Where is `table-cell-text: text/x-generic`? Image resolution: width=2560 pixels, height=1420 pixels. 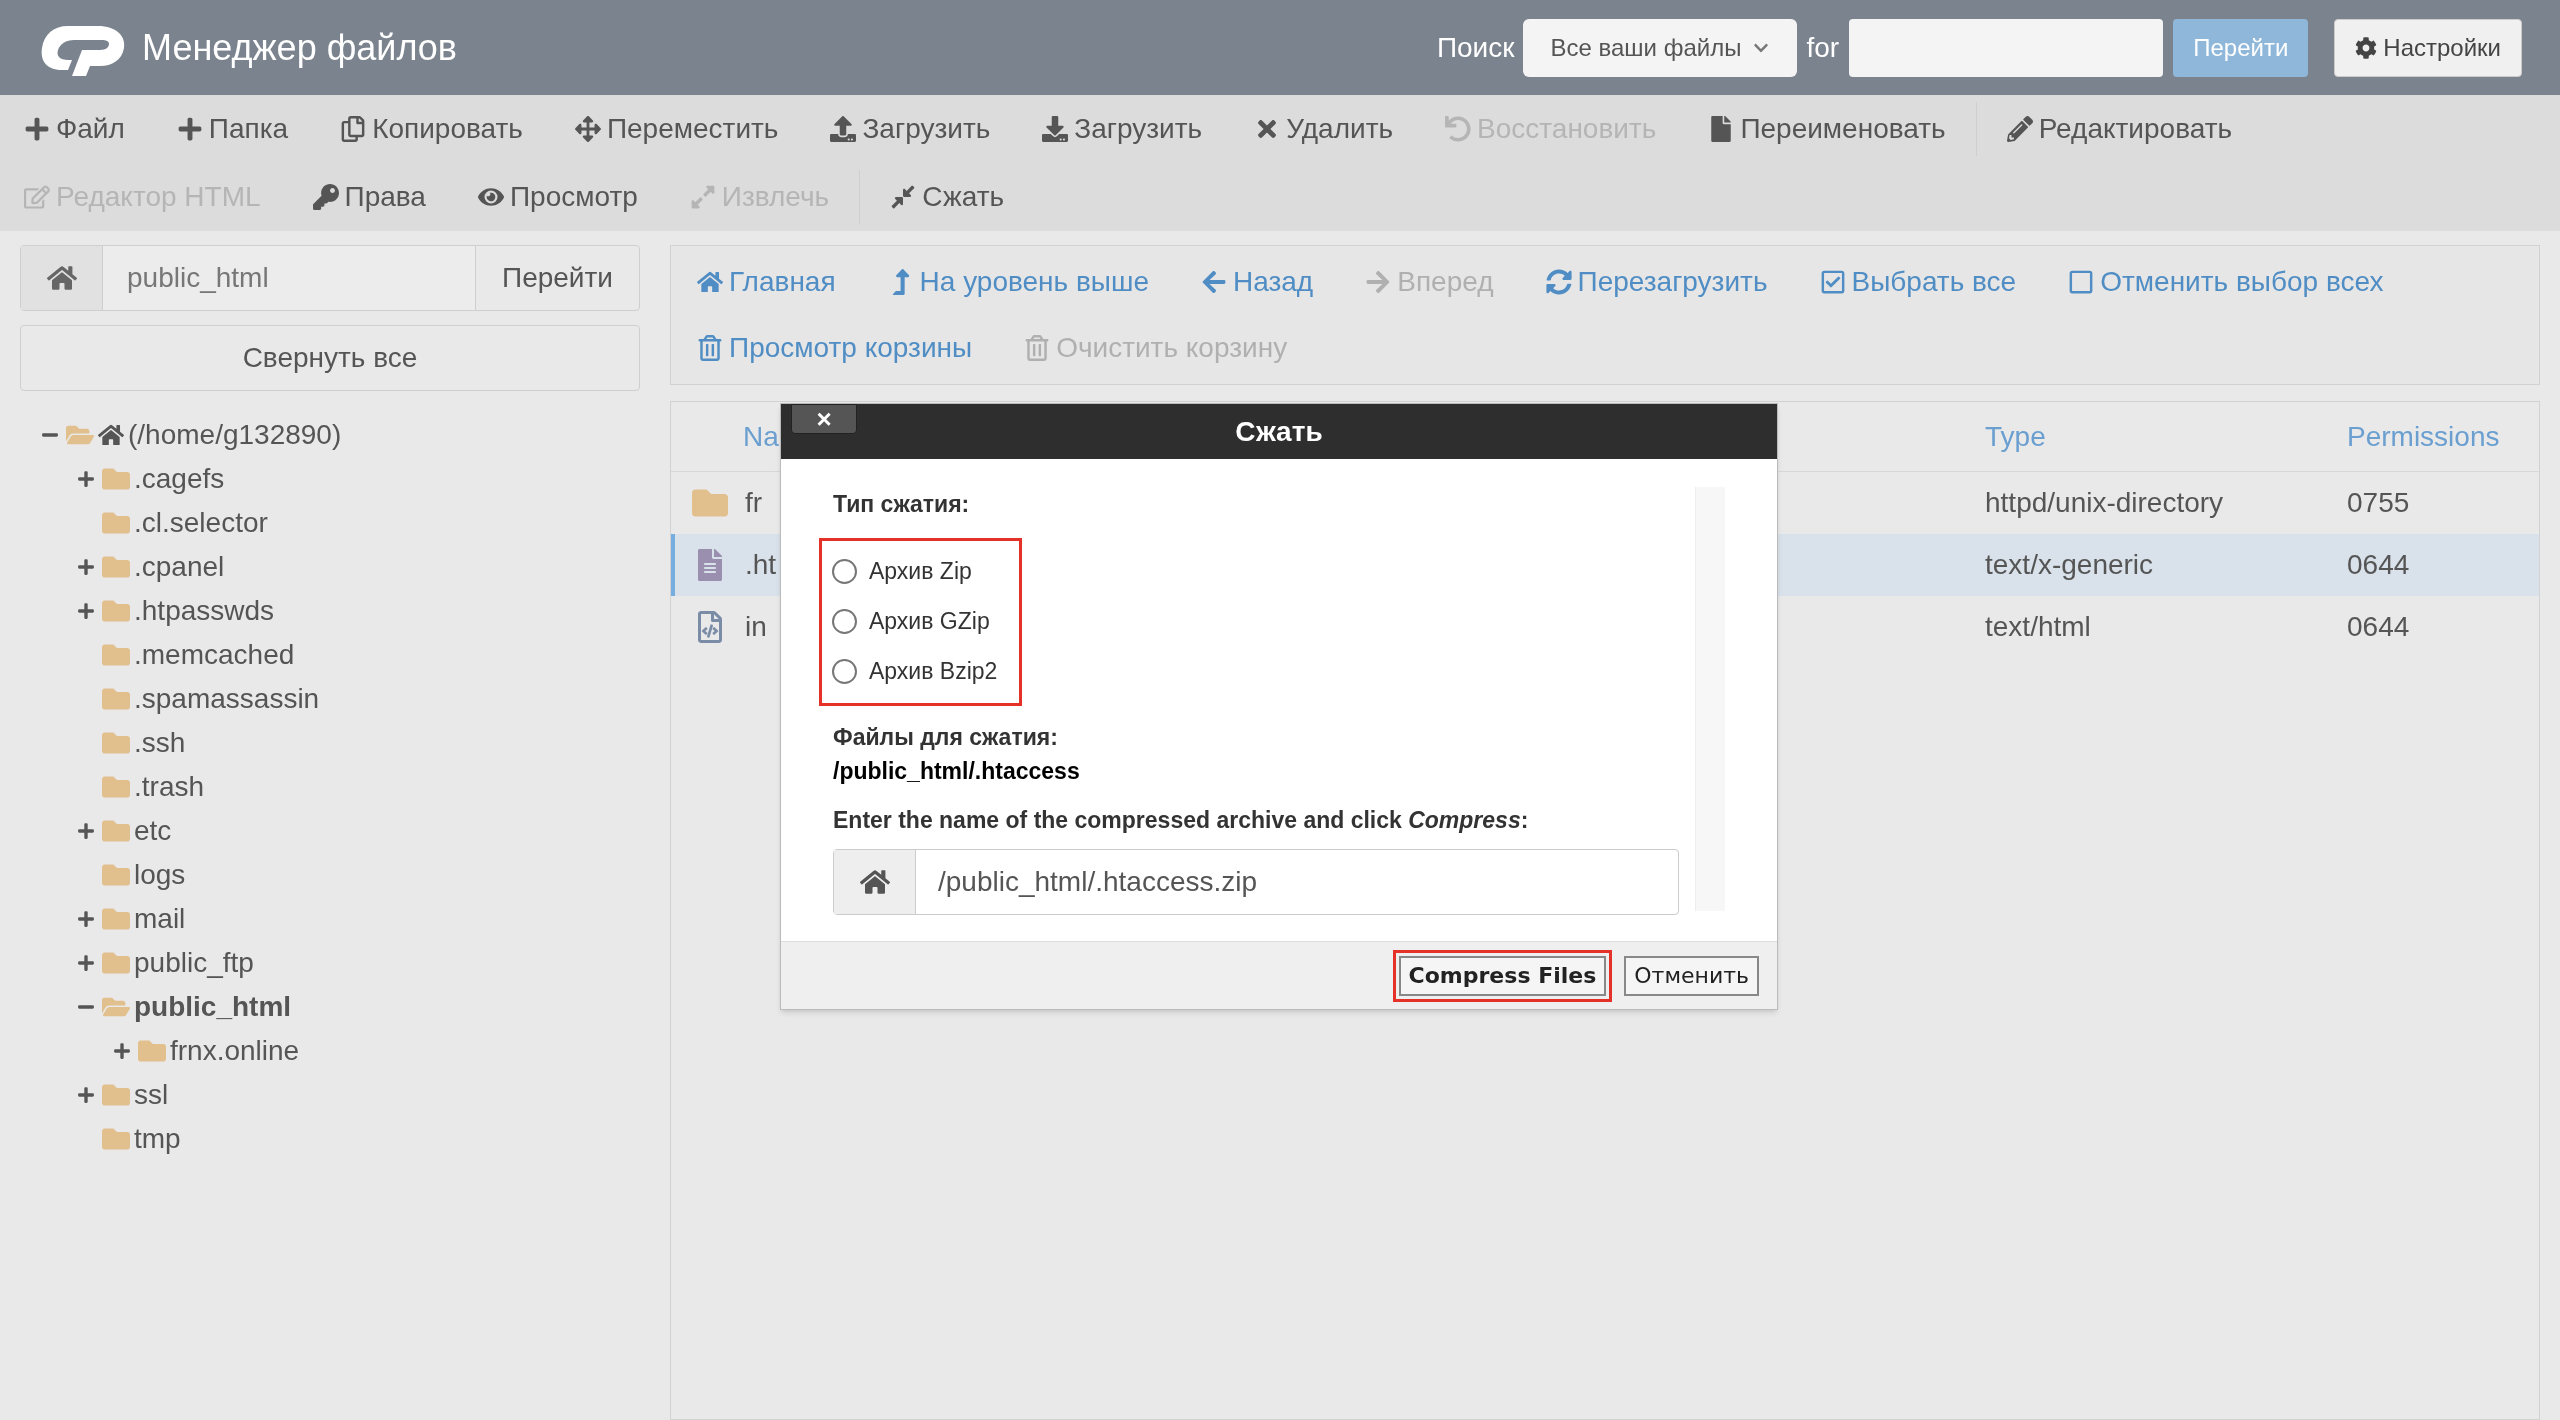 table-cell-text: text/x-generic is located at coordinates (2070, 565).